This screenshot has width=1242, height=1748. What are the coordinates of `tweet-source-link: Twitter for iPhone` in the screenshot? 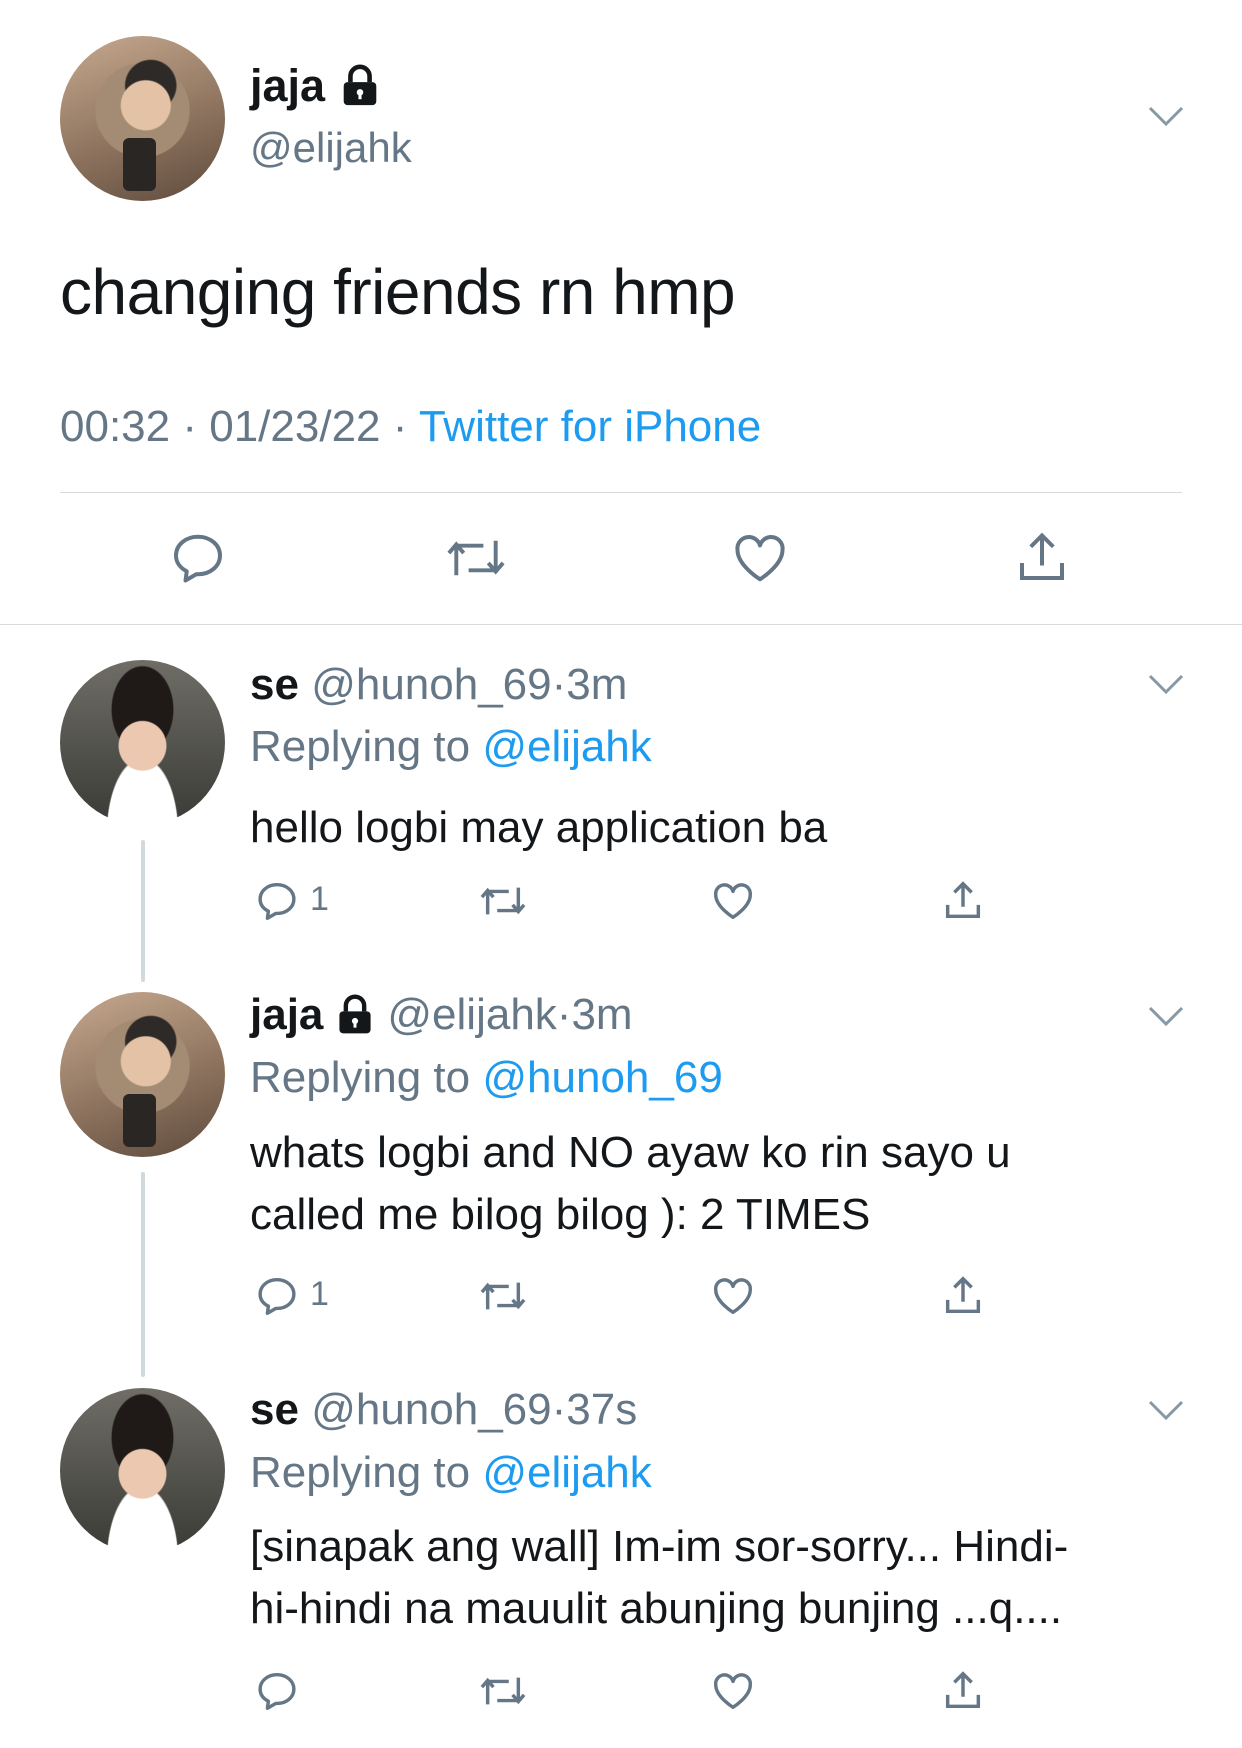 It's located at (590, 426).